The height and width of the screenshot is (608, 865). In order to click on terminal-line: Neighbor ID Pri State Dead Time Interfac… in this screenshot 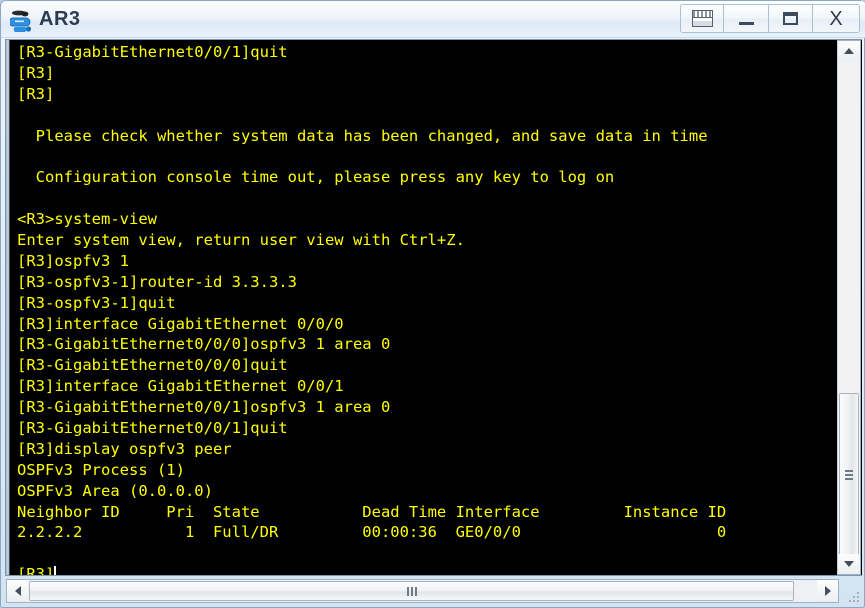, I will do `click(372, 511)`.